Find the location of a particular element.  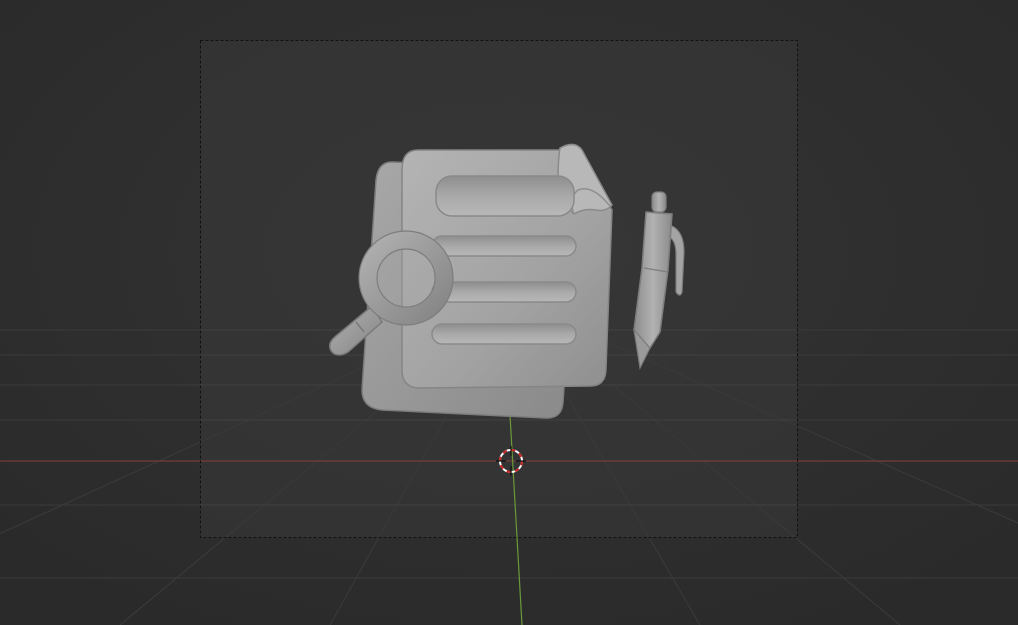

title-block is located at coordinates (505, 196).